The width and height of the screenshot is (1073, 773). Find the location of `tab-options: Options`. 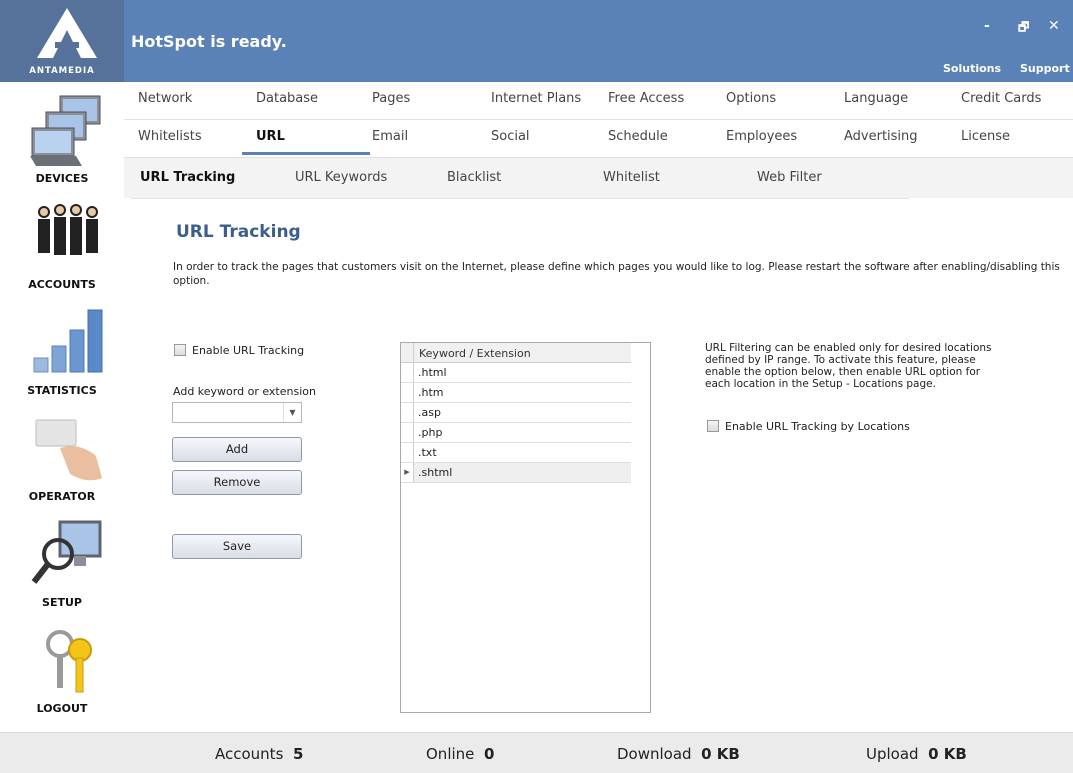

tab-options: Options is located at coordinates (751, 98).